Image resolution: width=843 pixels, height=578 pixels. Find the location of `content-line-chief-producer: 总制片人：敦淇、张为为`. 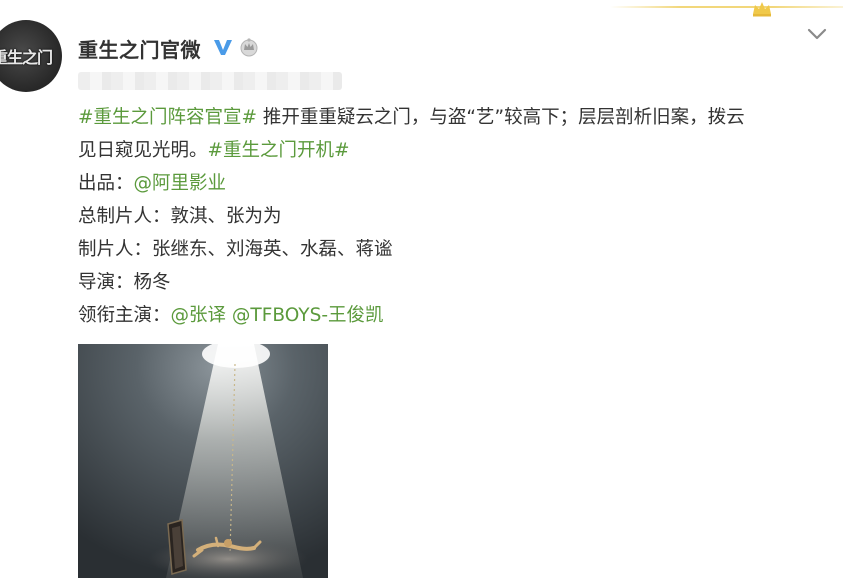

content-line-chief-producer: 总制片人：敦淇、张为为 is located at coordinates (450, 216).